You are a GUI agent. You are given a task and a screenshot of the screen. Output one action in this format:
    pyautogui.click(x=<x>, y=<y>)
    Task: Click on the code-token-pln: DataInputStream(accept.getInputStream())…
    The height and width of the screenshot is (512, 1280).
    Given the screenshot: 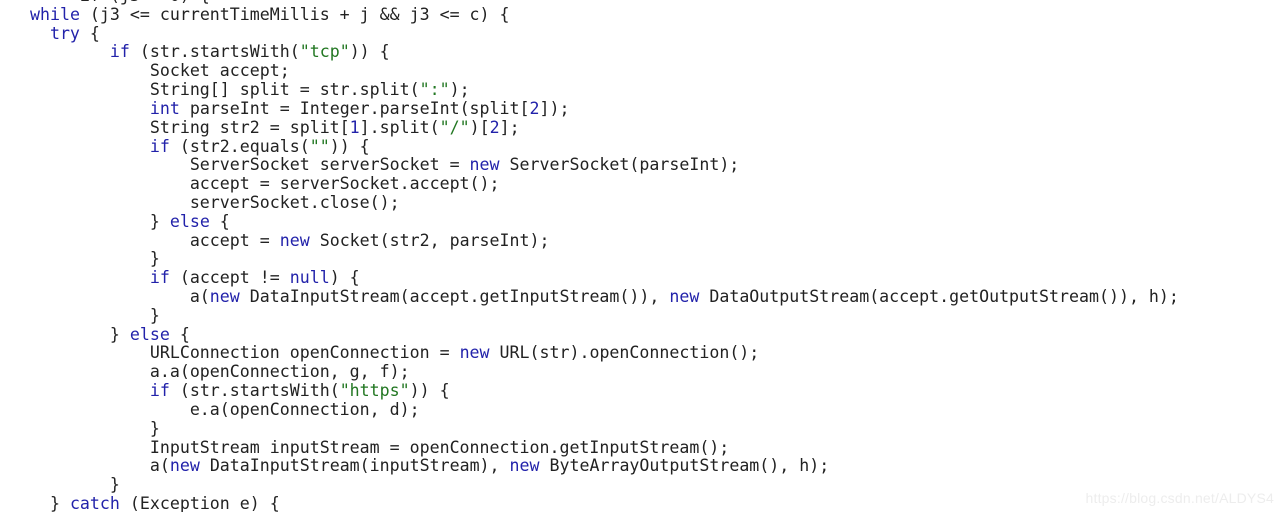 What is the action you would take?
    pyautogui.click(x=454, y=296)
    